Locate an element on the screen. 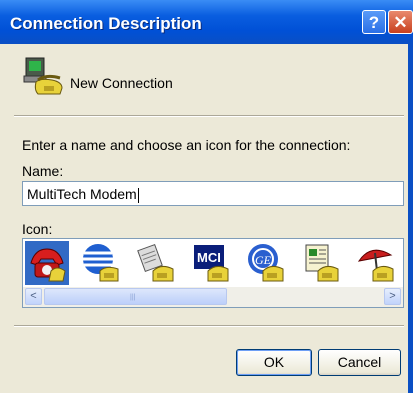  help-button: ? is located at coordinates (374, 22).